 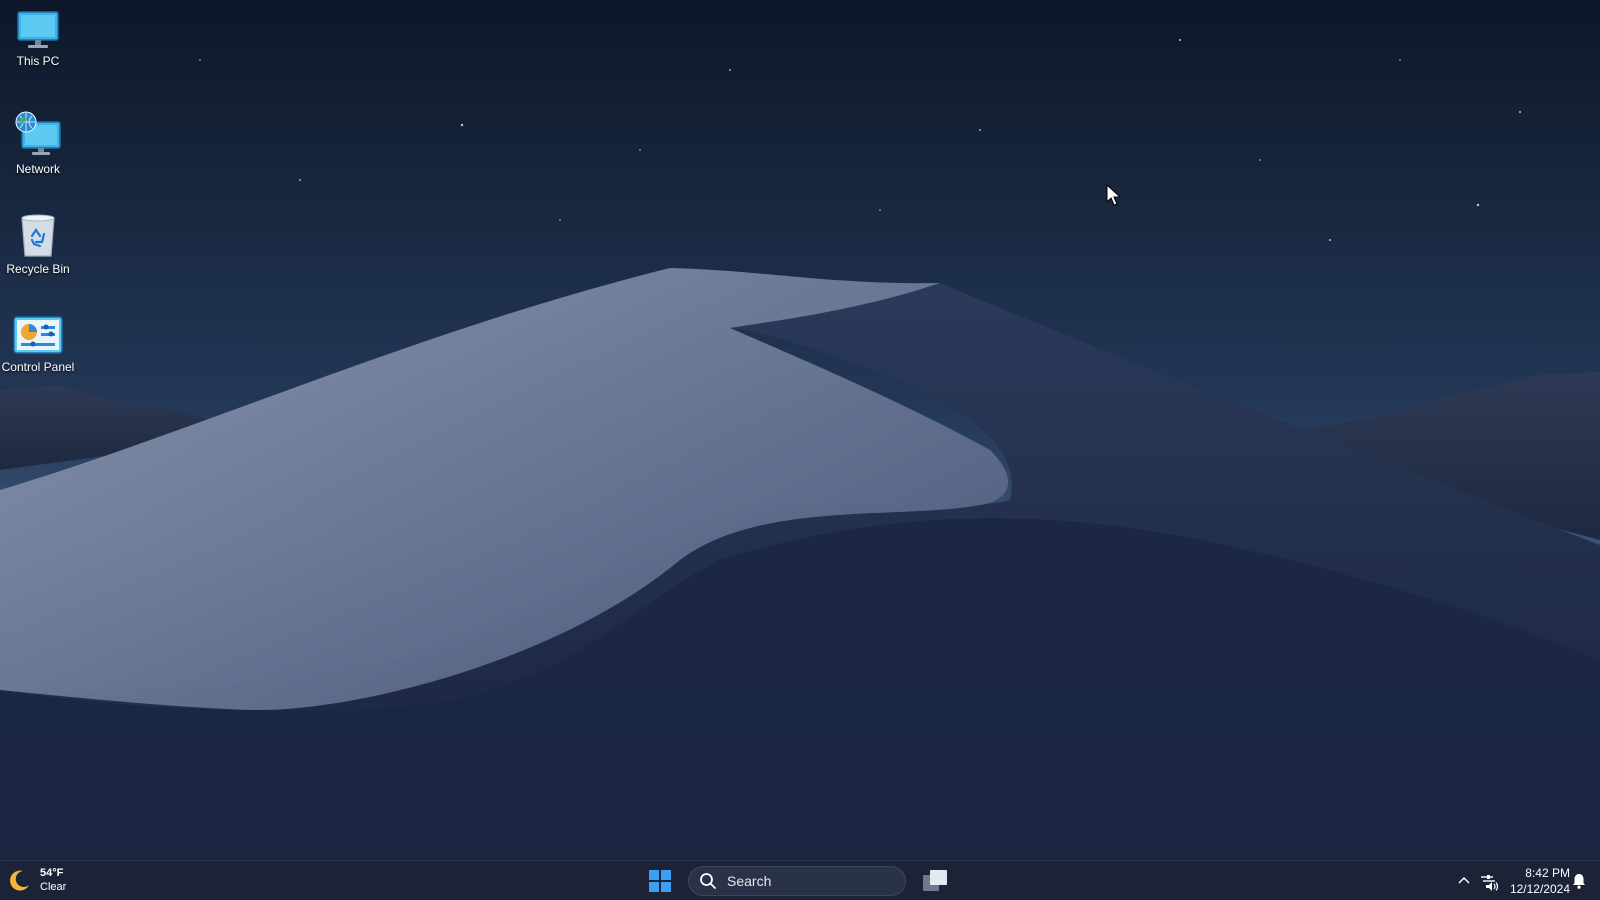 What do you see at coordinates (38, 235) in the screenshot?
I see `recycle-bin-icon` at bounding box center [38, 235].